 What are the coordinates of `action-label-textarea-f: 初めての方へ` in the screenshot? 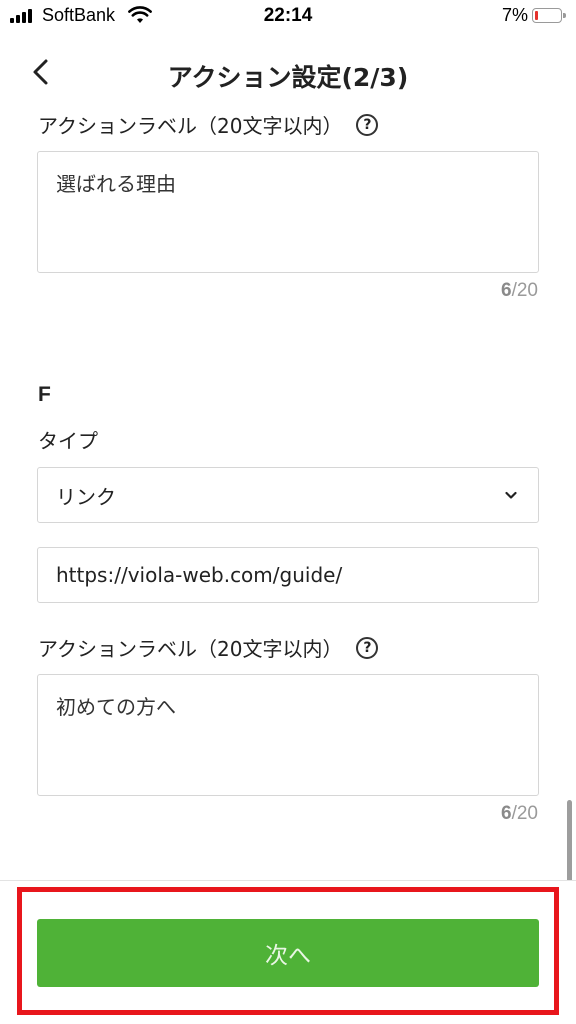 It's located at (288, 735).